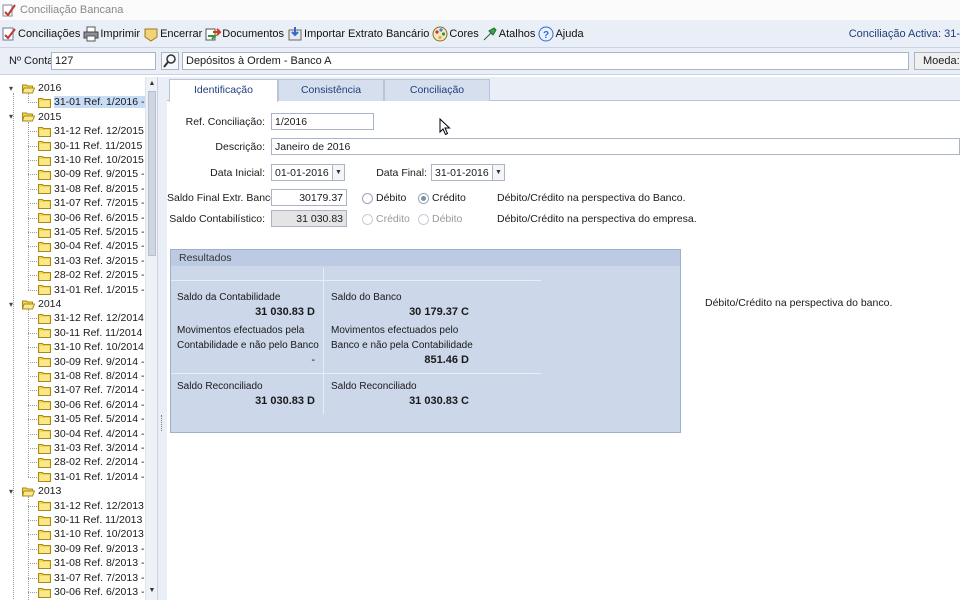 The image size is (960, 600). I want to click on tree-item: 30-09 Ref. 9/2014 - Per, so click(97, 362).